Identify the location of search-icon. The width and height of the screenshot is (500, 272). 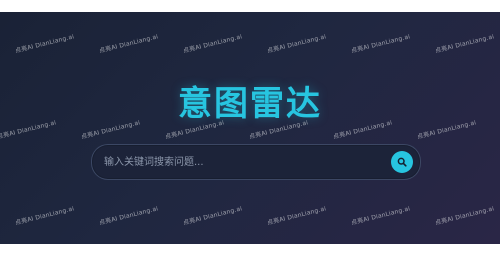
(402, 162).